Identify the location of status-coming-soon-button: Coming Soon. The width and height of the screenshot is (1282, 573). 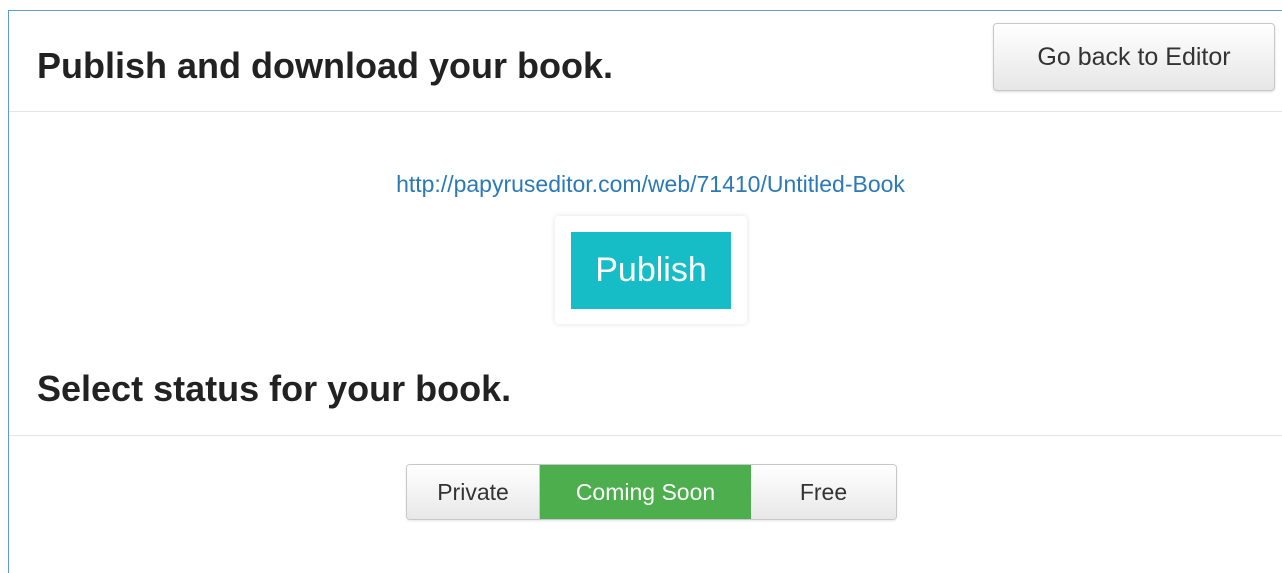
(645, 492).